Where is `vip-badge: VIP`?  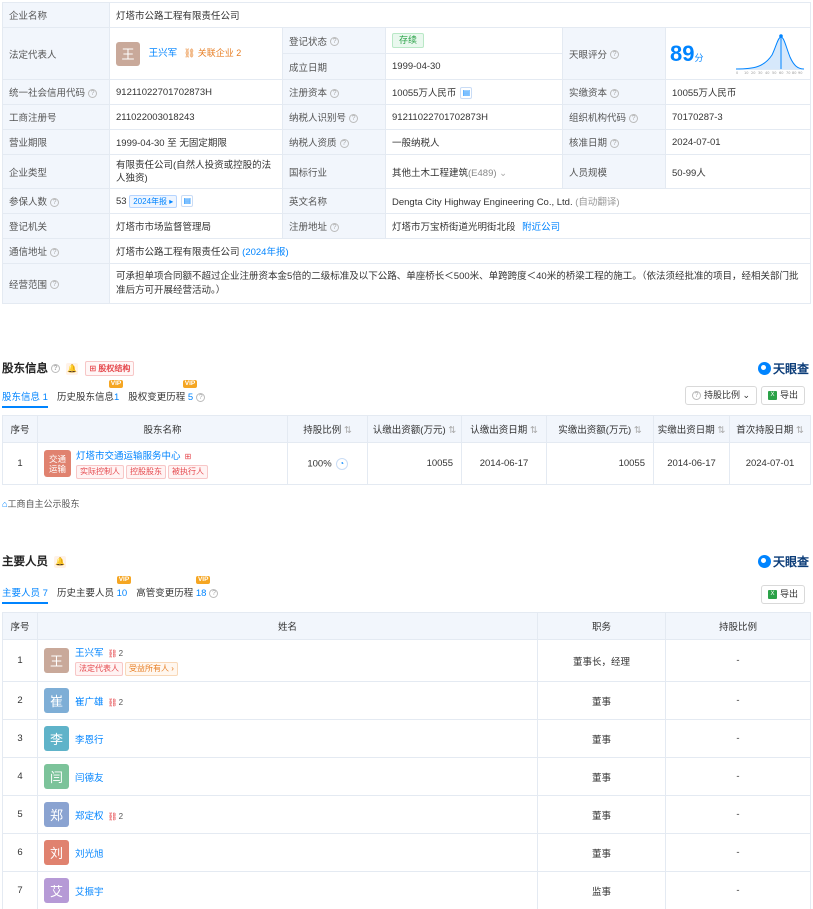
vip-badge: VIP is located at coordinates (124, 580).